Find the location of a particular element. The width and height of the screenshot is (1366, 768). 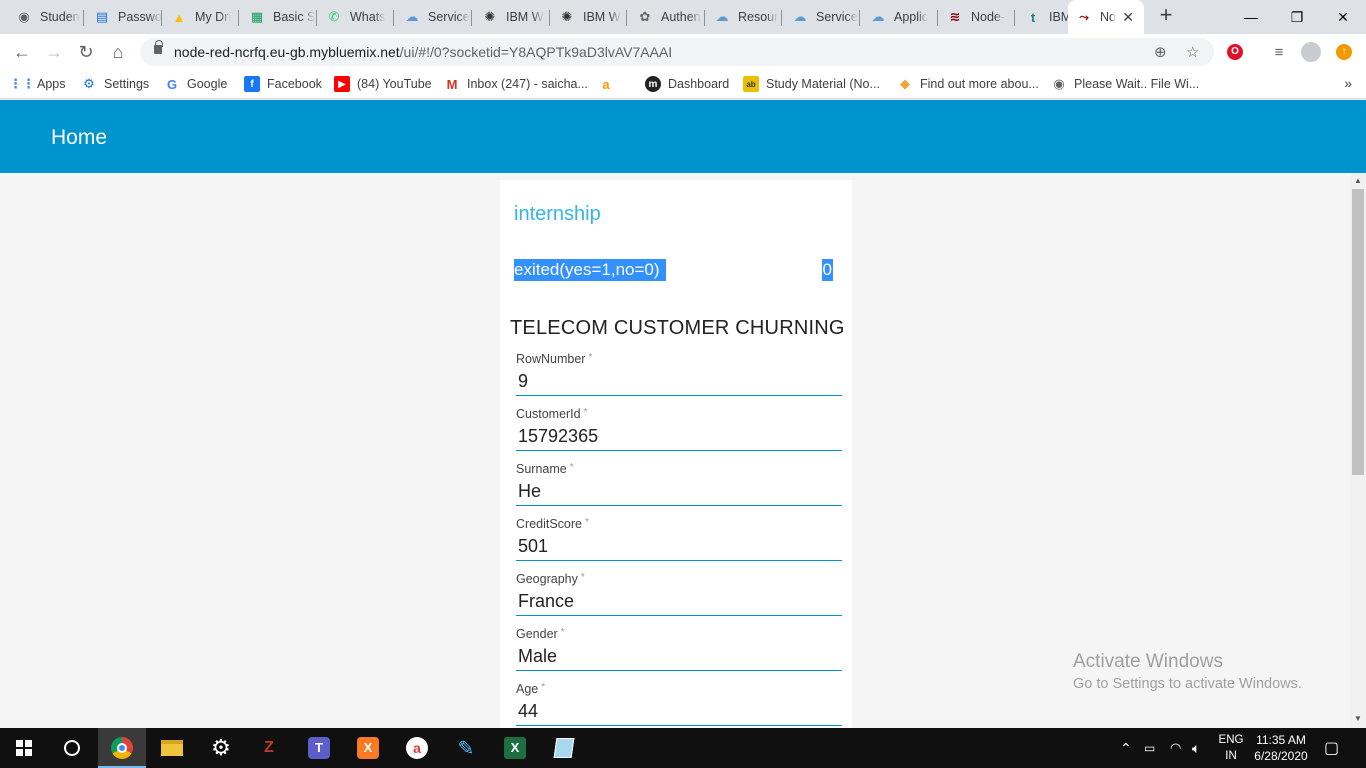

bookmark-item: ▶ (84) YouTube is located at coordinates (383, 84).